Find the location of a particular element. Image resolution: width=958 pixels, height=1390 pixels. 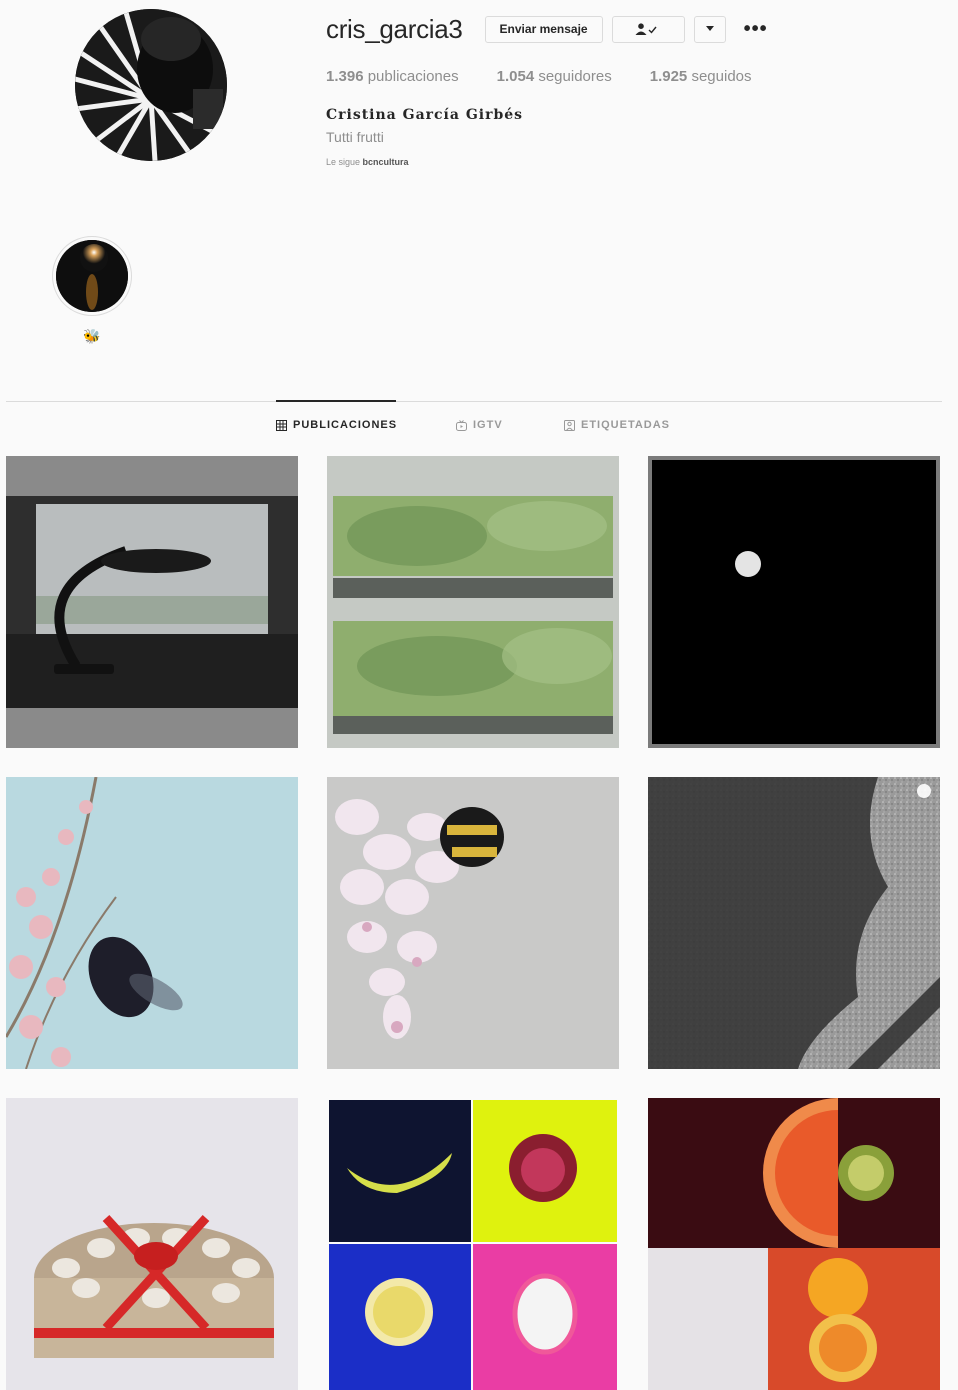

profile-actions-row: cris_garcia3 Enviar mensaje ••• is located at coordinates (626, 29).